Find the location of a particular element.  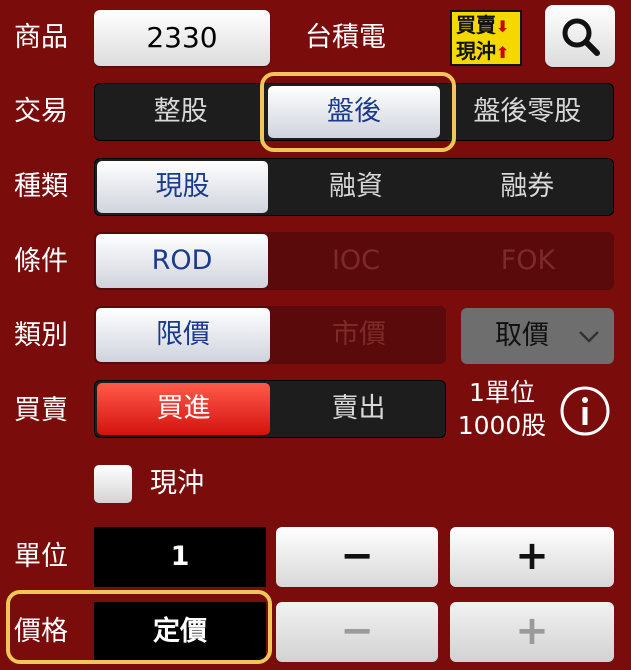

buy-sell-daytrade-toggle: 買賣⬇ 現沖⬆ is located at coordinates (486, 38).